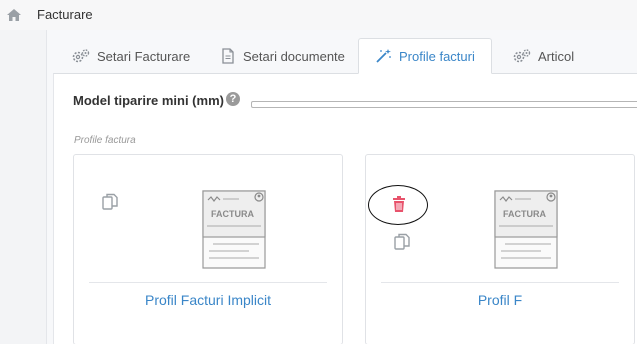 The height and width of the screenshot is (344, 637). Describe the element at coordinates (437, 56) in the screenshot. I see `tab-label: Profile facturi` at that location.